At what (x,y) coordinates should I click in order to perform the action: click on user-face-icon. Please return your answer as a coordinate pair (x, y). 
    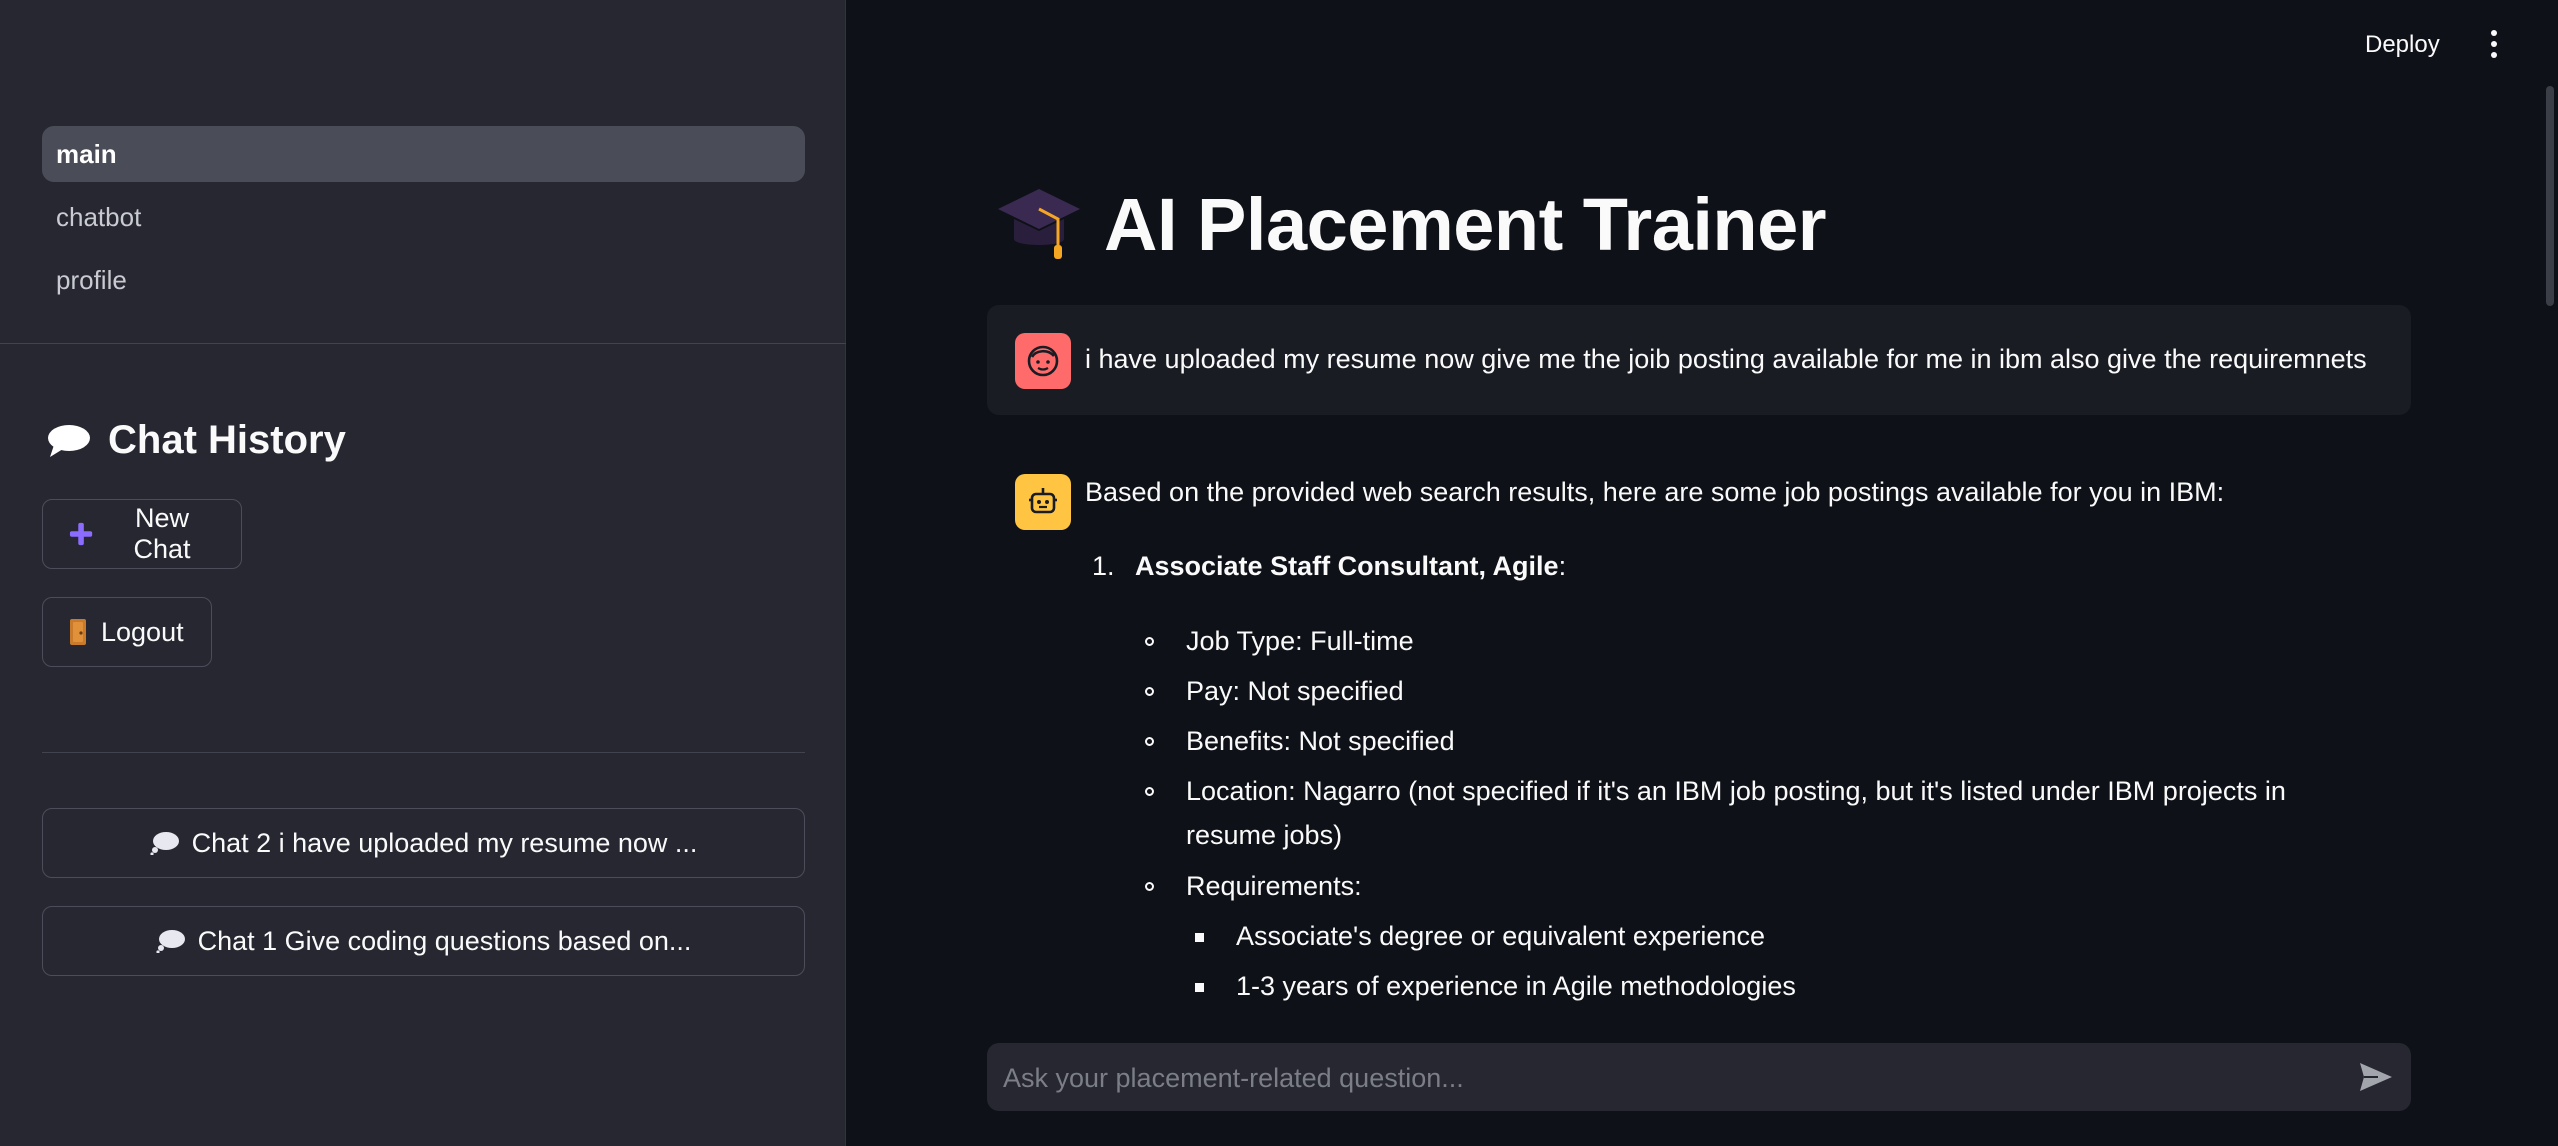
    Looking at the image, I should click on (1043, 361).